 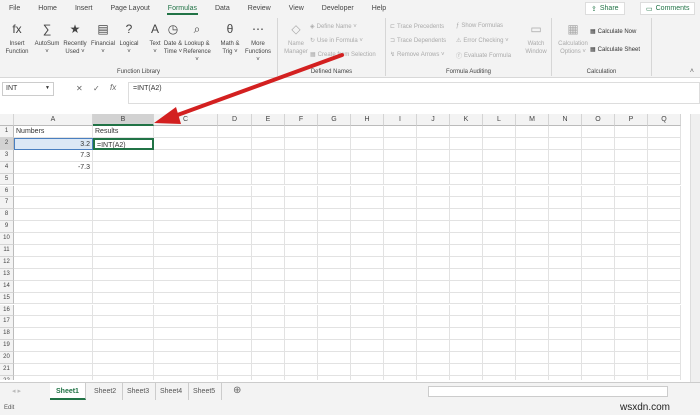 What do you see at coordinates (9, 408) in the screenshot?
I see `status-mode: Edit` at bounding box center [9, 408].